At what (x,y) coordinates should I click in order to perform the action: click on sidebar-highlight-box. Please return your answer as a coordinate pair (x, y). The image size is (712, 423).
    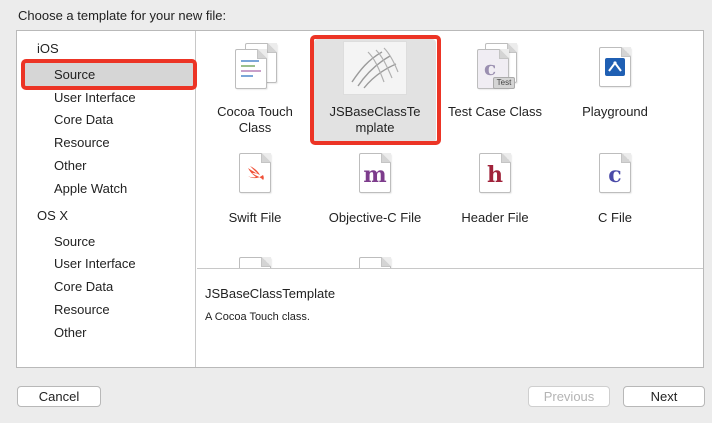
    Looking at the image, I should click on (109, 74).